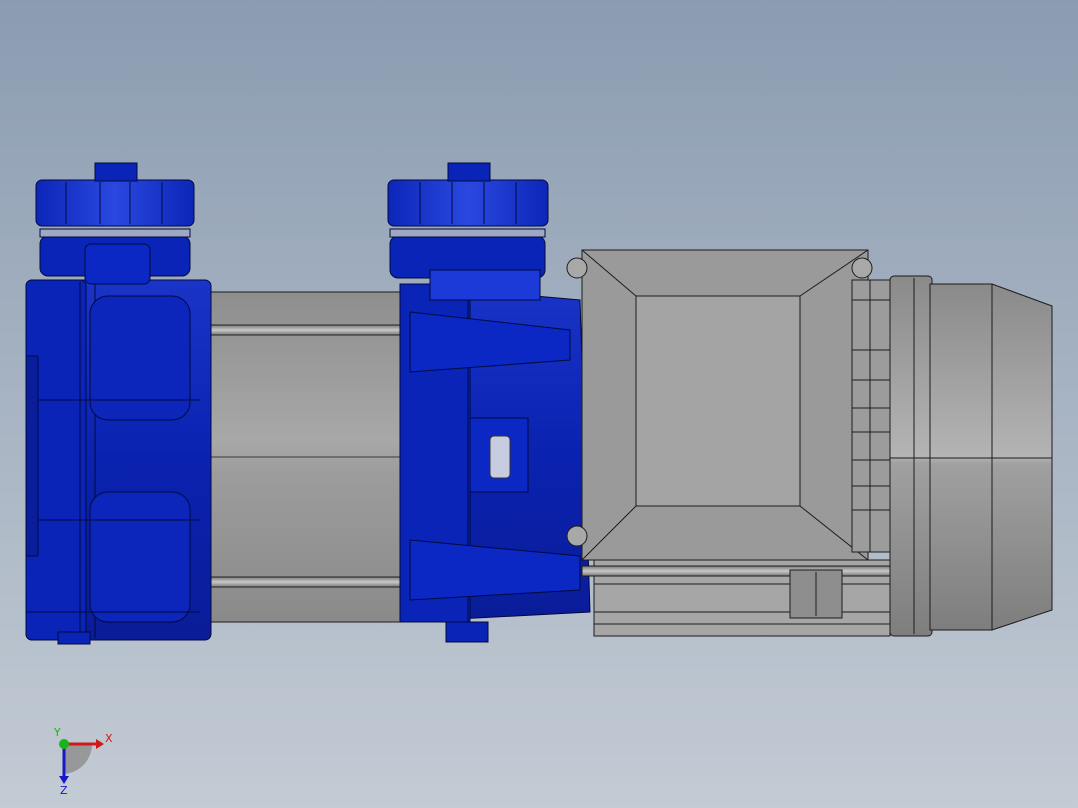  I want to click on y-axis-icon, so click(64, 744).